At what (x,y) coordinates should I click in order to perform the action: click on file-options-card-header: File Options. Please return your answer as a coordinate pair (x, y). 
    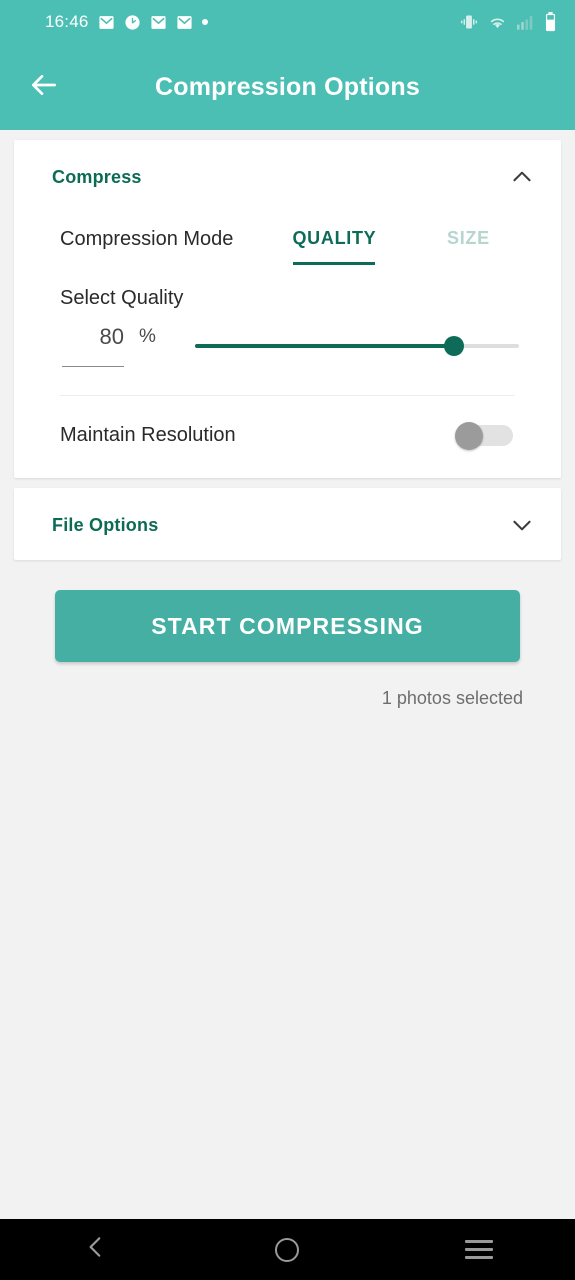
    Looking at the image, I should click on (287, 524).